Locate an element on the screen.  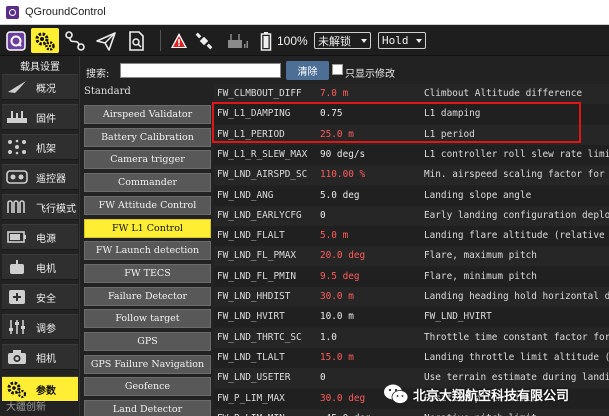
toolbar-divider is located at coordinates (160, 40).